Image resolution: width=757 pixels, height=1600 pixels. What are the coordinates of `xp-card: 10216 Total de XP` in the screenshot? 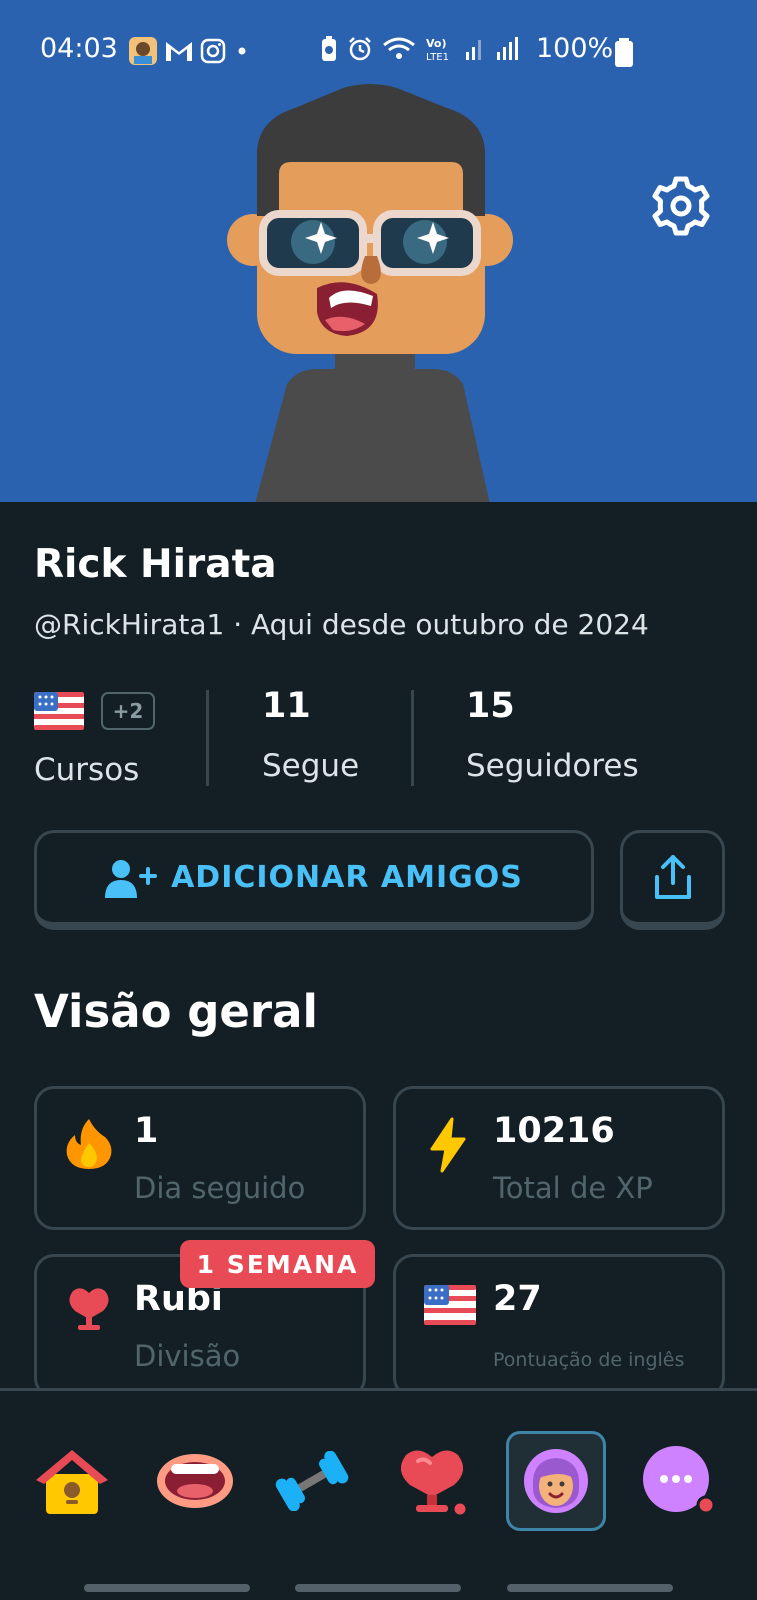 It's located at (559, 1158).